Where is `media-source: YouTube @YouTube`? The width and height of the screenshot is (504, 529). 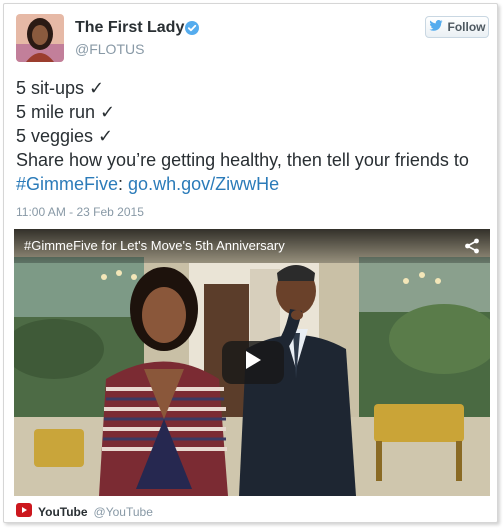
media-source: YouTube @YouTube is located at coordinates (84, 511).